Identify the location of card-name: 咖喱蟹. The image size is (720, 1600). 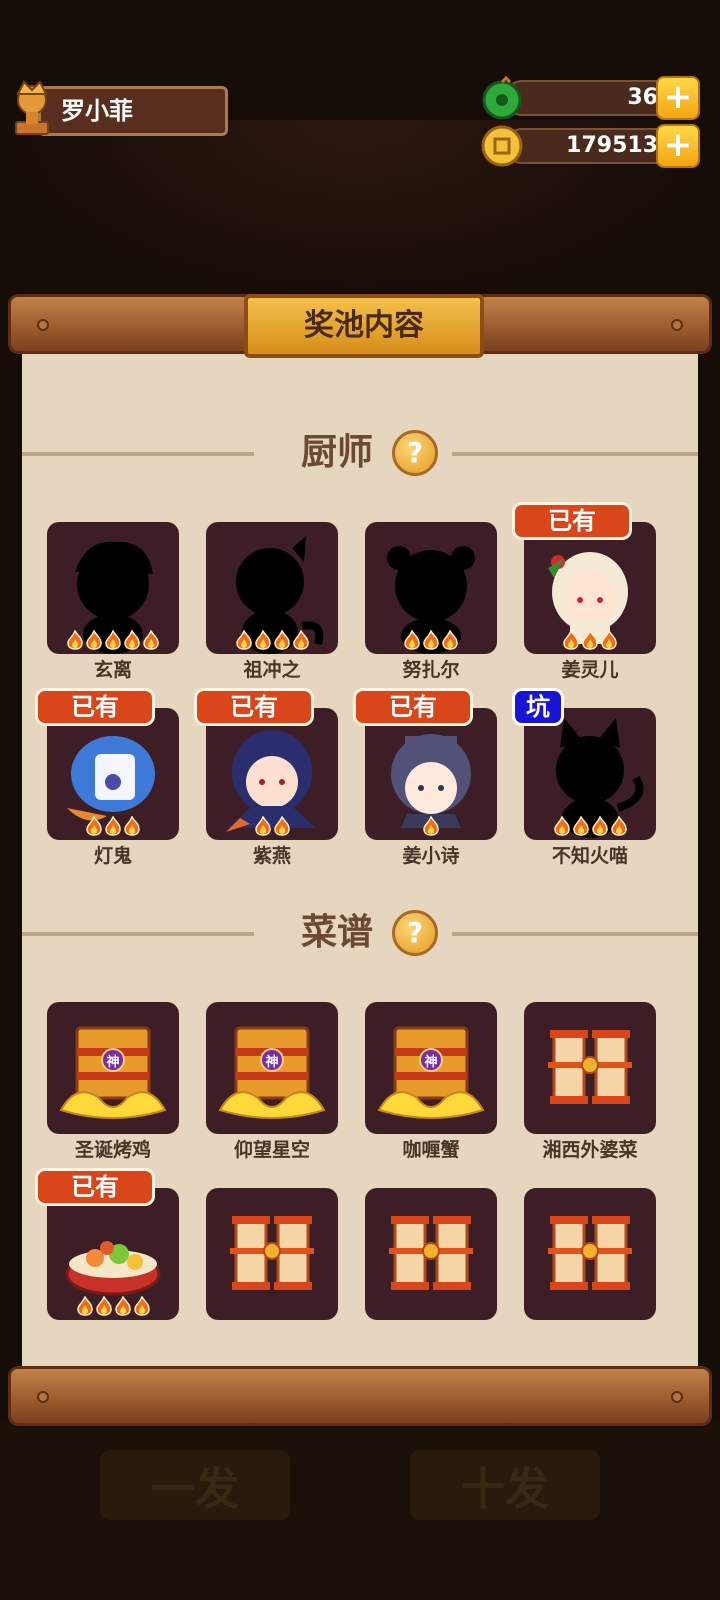
(431, 1150).